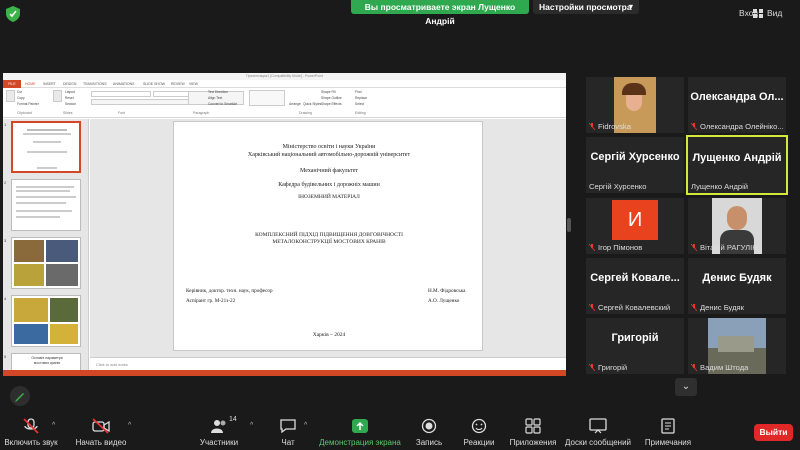  I want to click on font-name-select, so click(121, 94).